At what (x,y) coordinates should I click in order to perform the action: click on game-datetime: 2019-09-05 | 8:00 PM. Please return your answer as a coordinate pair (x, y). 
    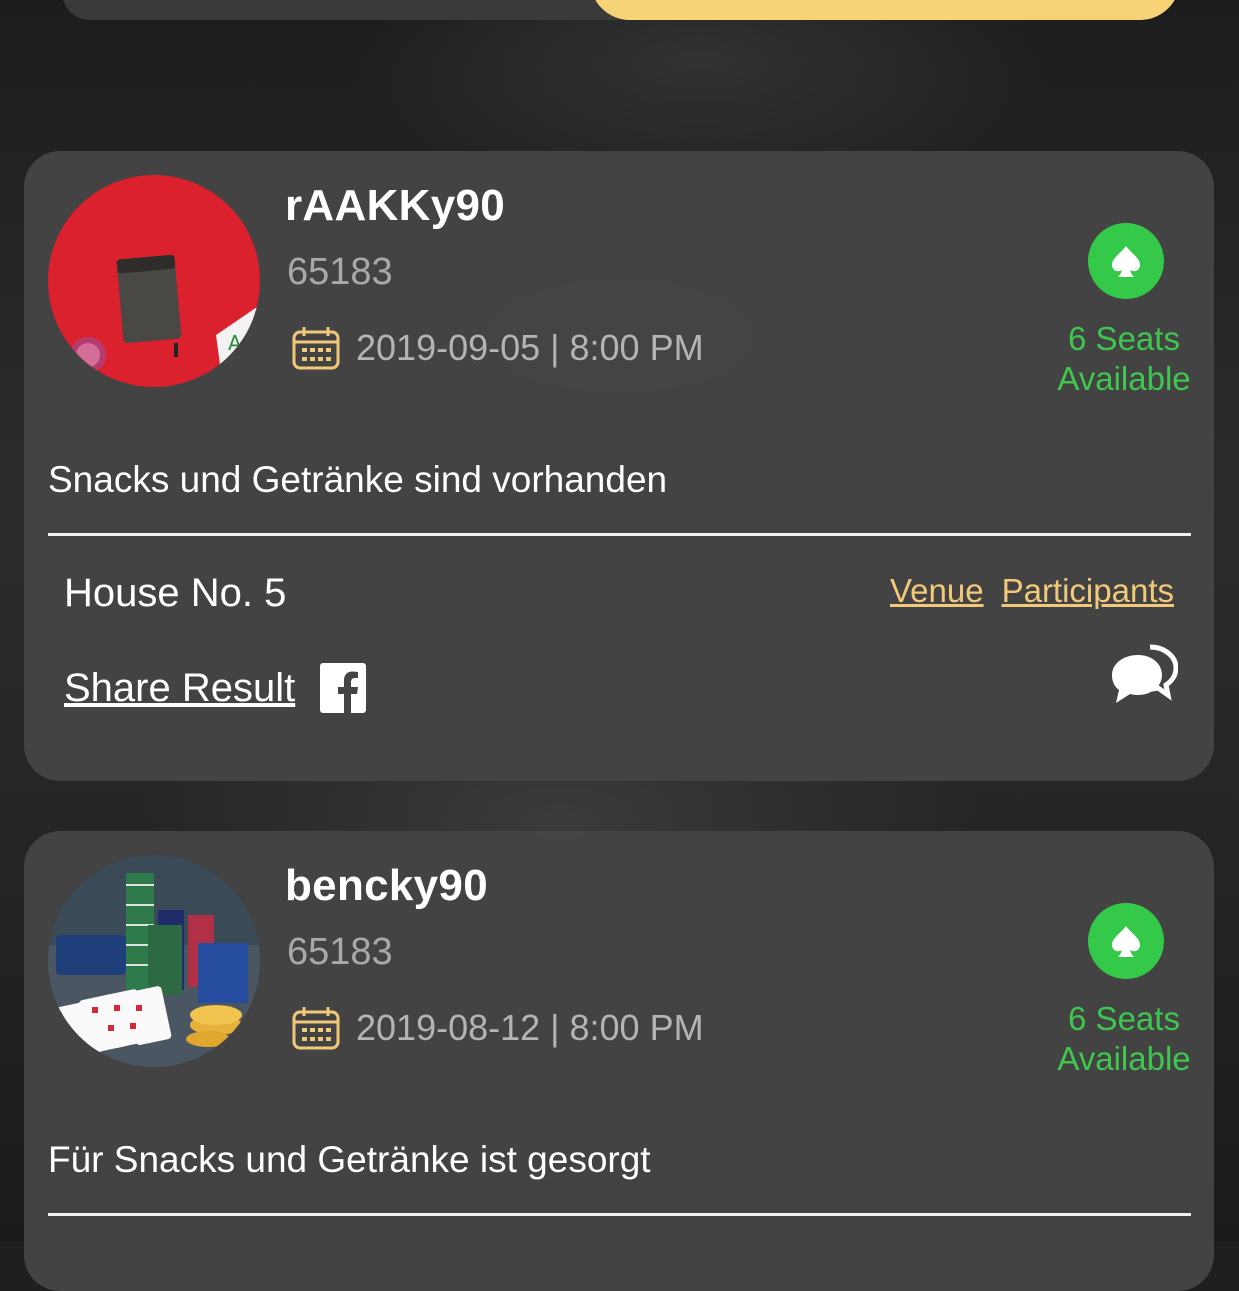
    Looking at the image, I should click on (530, 347).